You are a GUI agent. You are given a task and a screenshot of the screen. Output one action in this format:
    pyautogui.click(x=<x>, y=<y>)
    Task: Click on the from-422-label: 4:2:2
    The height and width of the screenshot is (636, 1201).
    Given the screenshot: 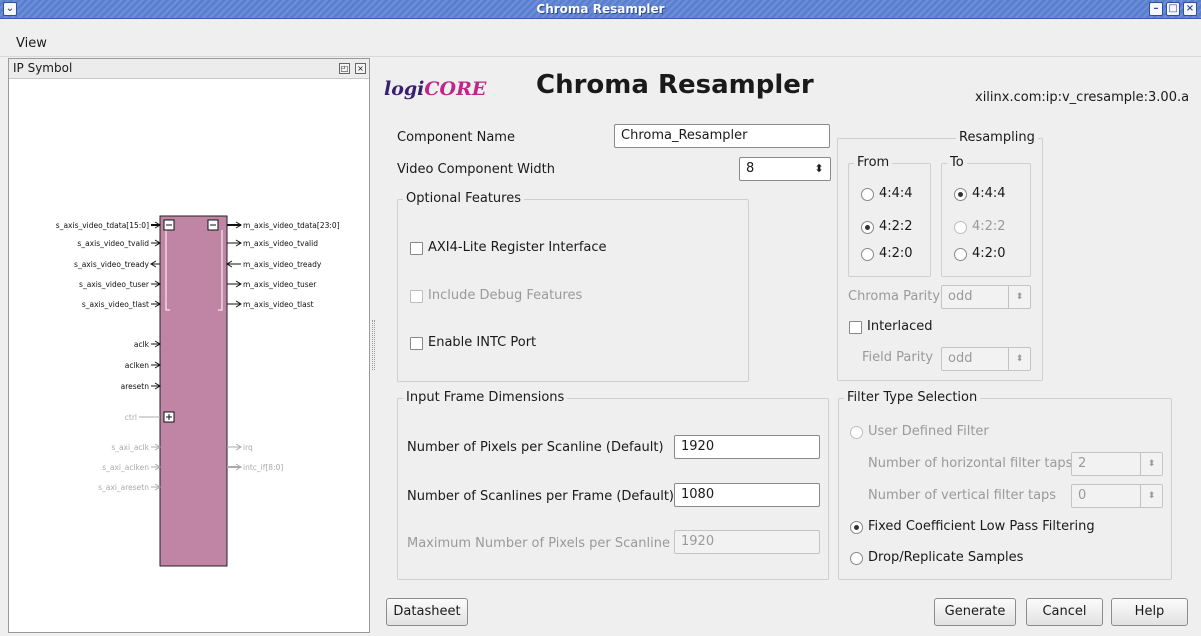 What is the action you would take?
    pyautogui.click(x=896, y=226)
    